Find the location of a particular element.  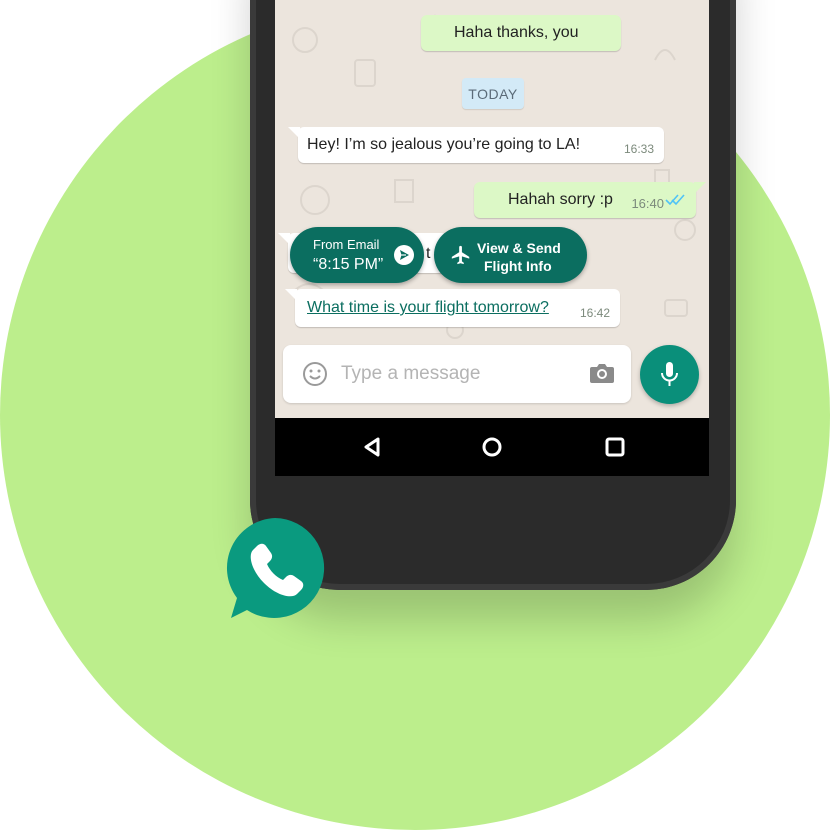

date-separator: TODAY is located at coordinates (493, 93).